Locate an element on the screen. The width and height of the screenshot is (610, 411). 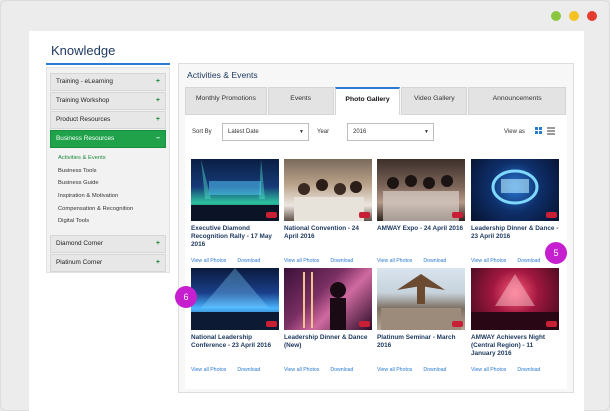
grid-view-icon is located at coordinates (539, 131).